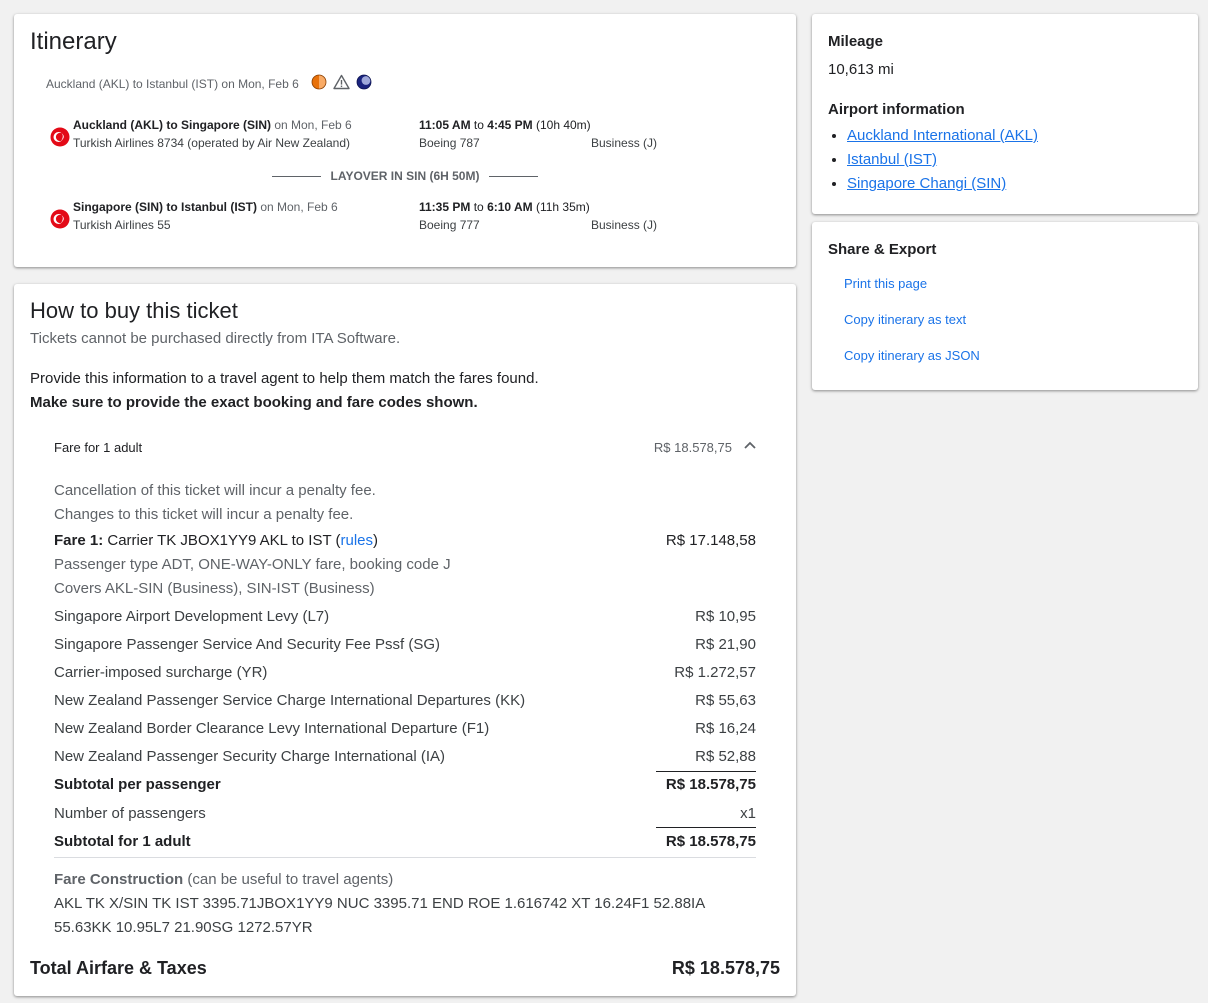  What do you see at coordinates (118, 968) in the screenshot?
I see `total-airfare-label: Total Airfare & Taxes` at bounding box center [118, 968].